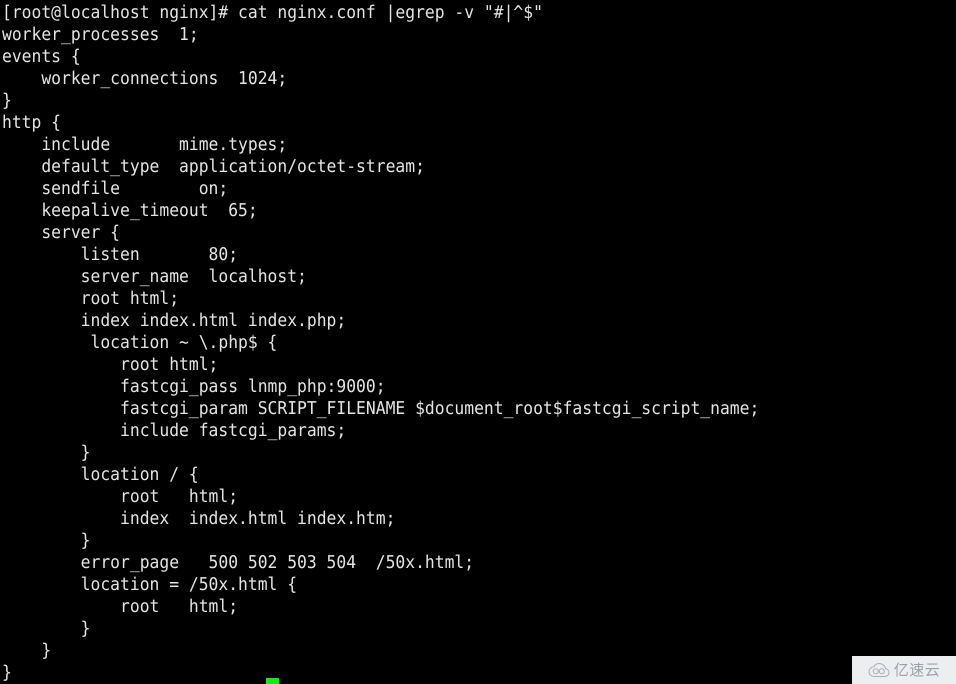  What do you see at coordinates (879, 670) in the screenshot?
I see `cloud-icon` at bounding box center [879, 670].